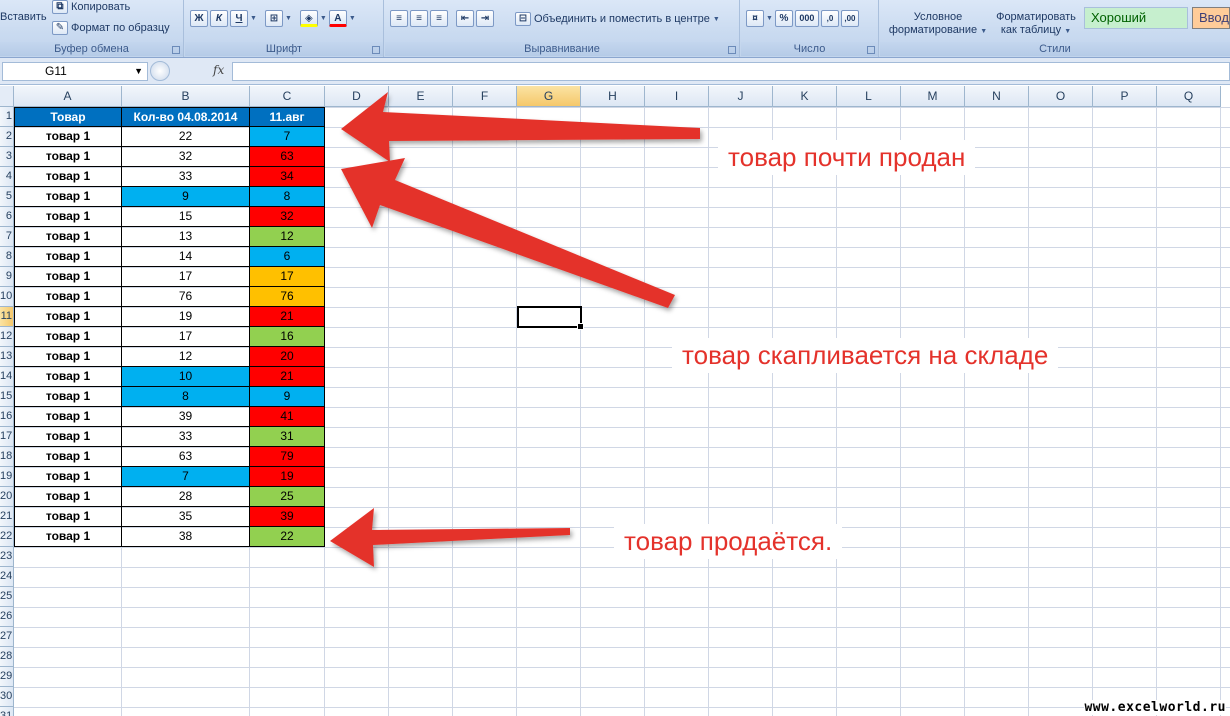  I want to click on row-header-24: 24, so click(7, 577).